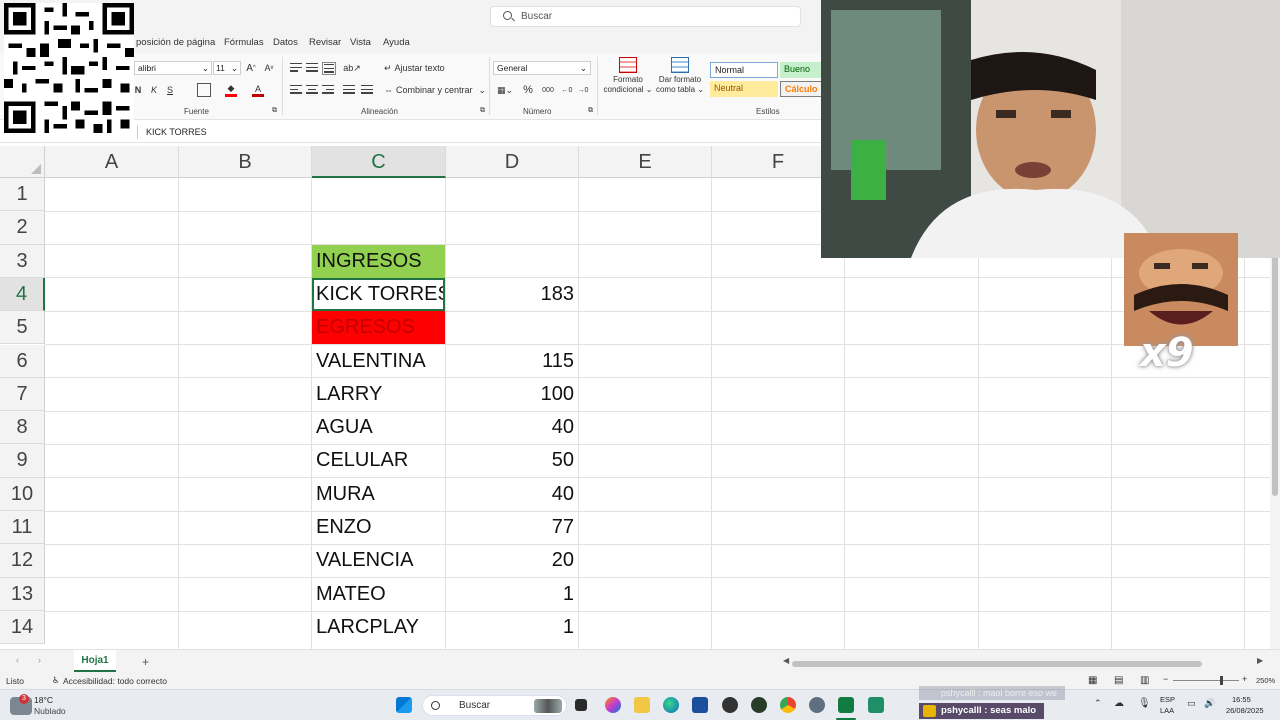 The height and width of the screenshot is (720, 1280). What do you see at coordinates (567, 90) in the screenshot?
I see `increase-decimal-icon: ←0` at bounding box center [567, 90].